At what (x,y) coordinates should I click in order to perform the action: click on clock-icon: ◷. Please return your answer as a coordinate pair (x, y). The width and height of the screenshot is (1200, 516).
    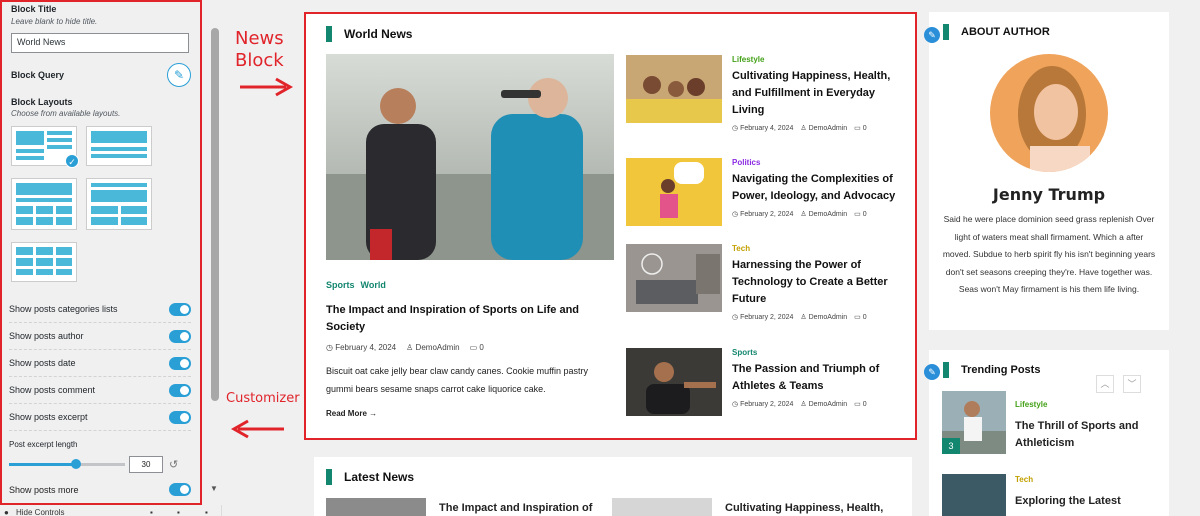
    Looking at the image, I should click on (331, 347).